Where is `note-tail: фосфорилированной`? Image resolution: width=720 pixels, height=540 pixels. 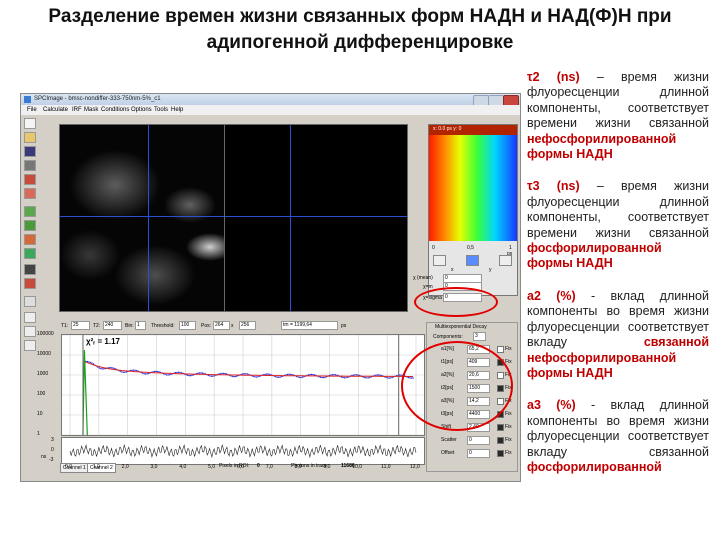 note-tail: фосфорилированной is located at coordinates (594, 466).